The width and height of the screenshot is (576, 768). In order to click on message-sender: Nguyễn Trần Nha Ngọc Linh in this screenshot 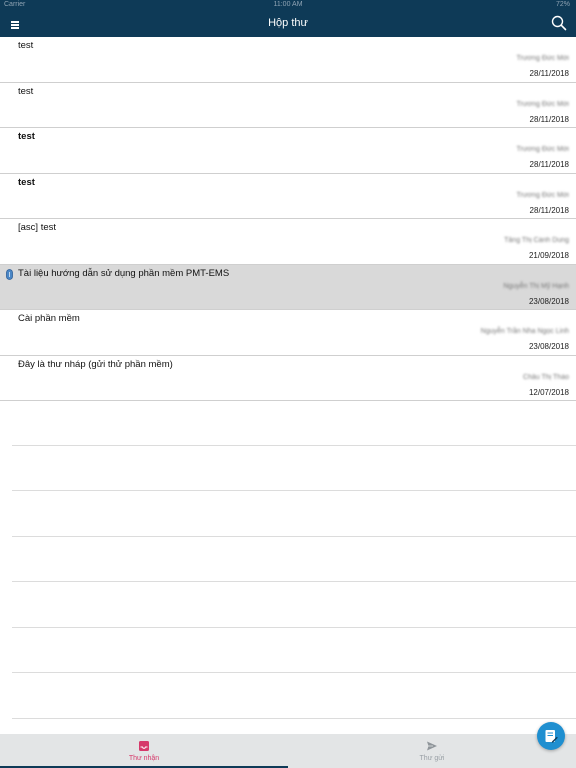, I will do `click(524, 331)`.